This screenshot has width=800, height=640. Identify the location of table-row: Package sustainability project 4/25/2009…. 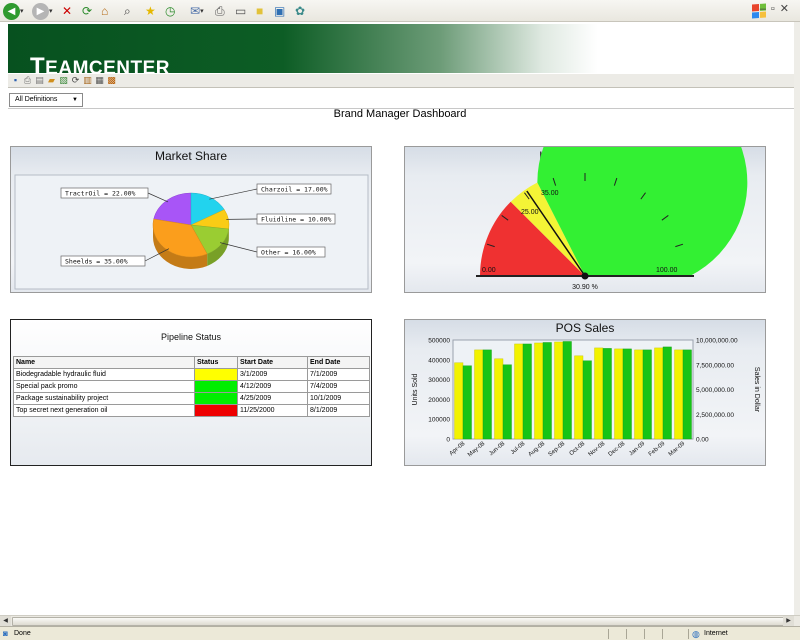
(191, 398).